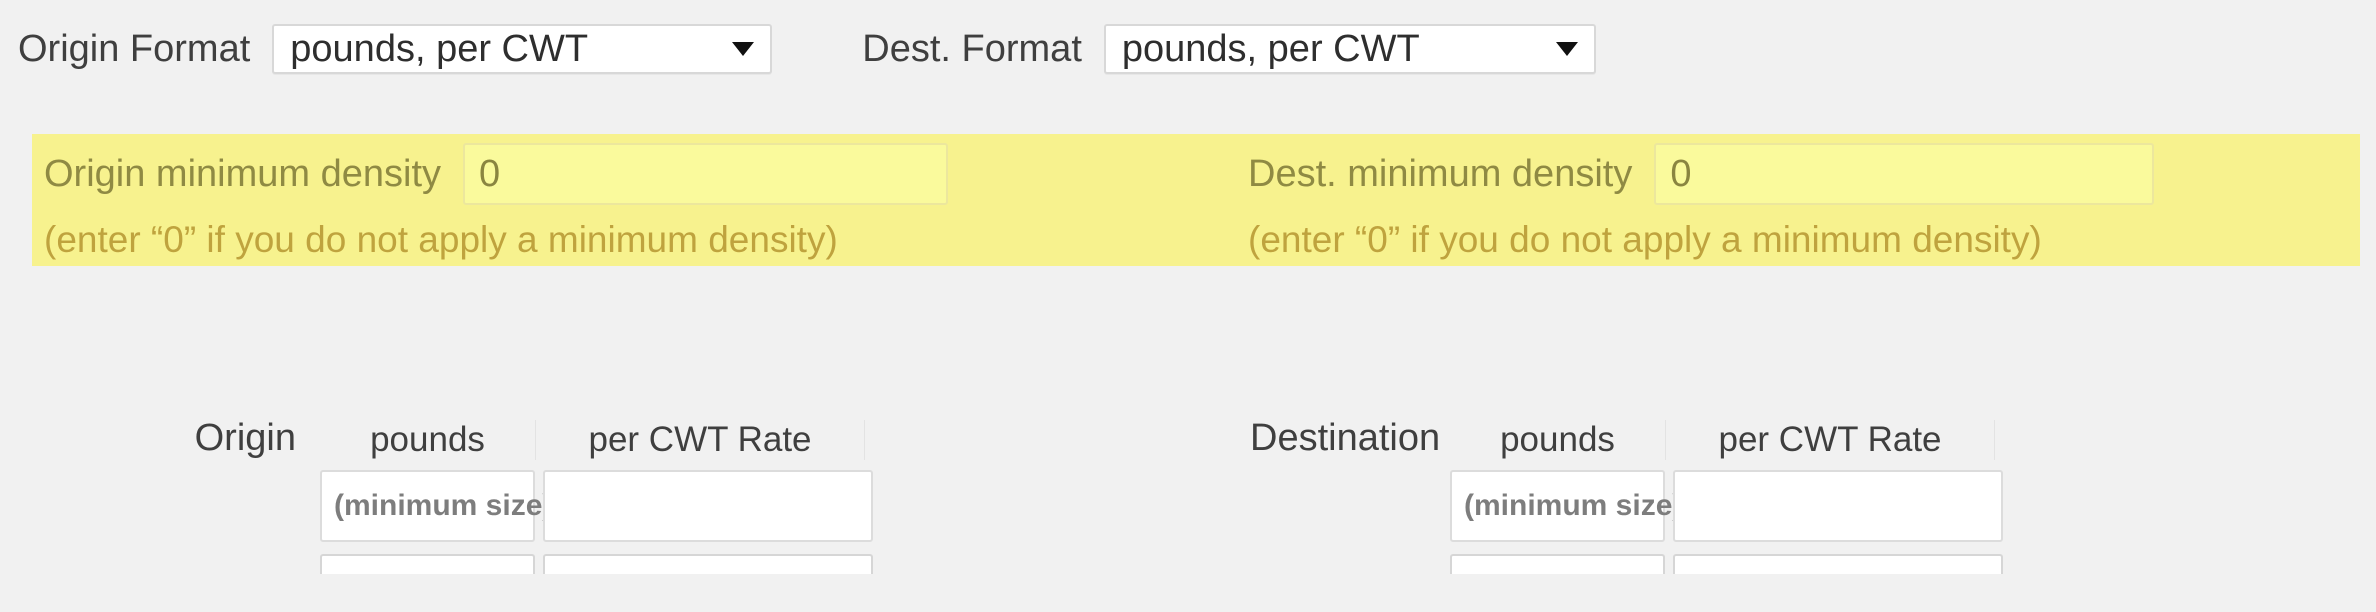  Describe the element at coordinates (1904, 174) in the screenshot. I see `dest-minimum-density-input: 0` at that location.